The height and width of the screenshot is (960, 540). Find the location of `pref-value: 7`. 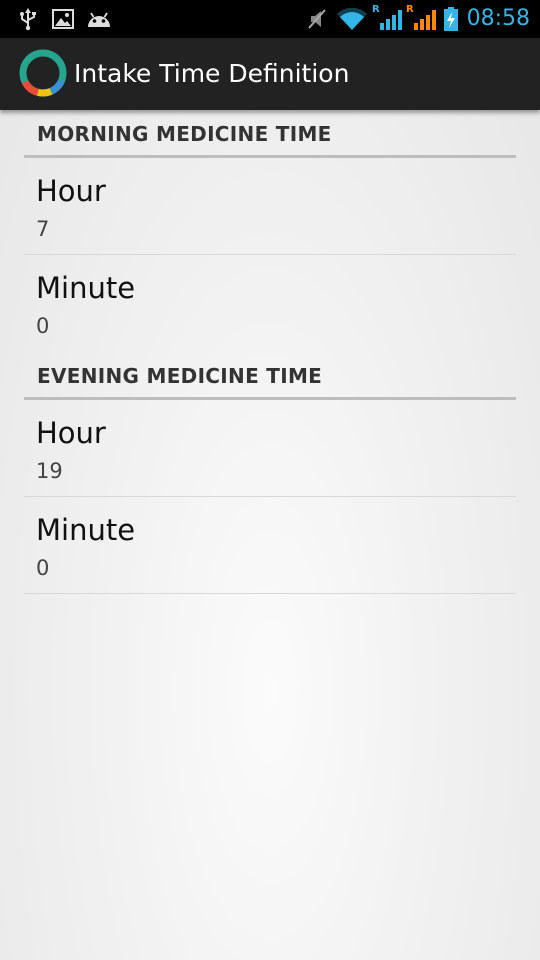

pref-value: 7 is located at coordinates (43, 229).